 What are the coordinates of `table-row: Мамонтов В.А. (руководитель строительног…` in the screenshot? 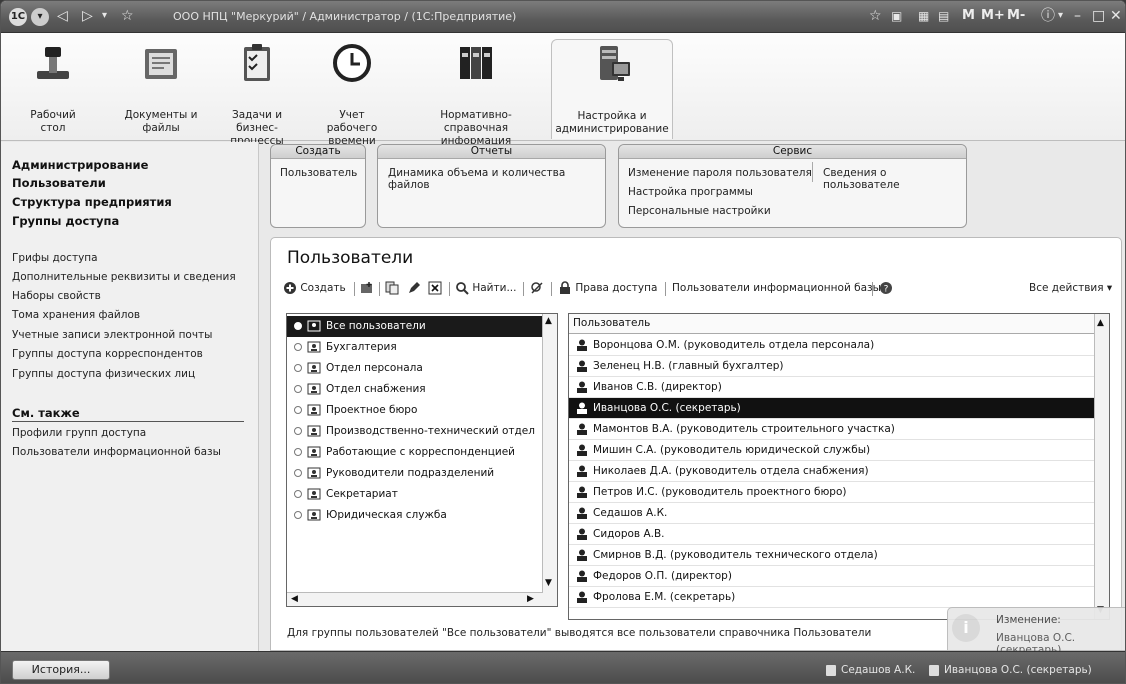 It's located at (832, 429).